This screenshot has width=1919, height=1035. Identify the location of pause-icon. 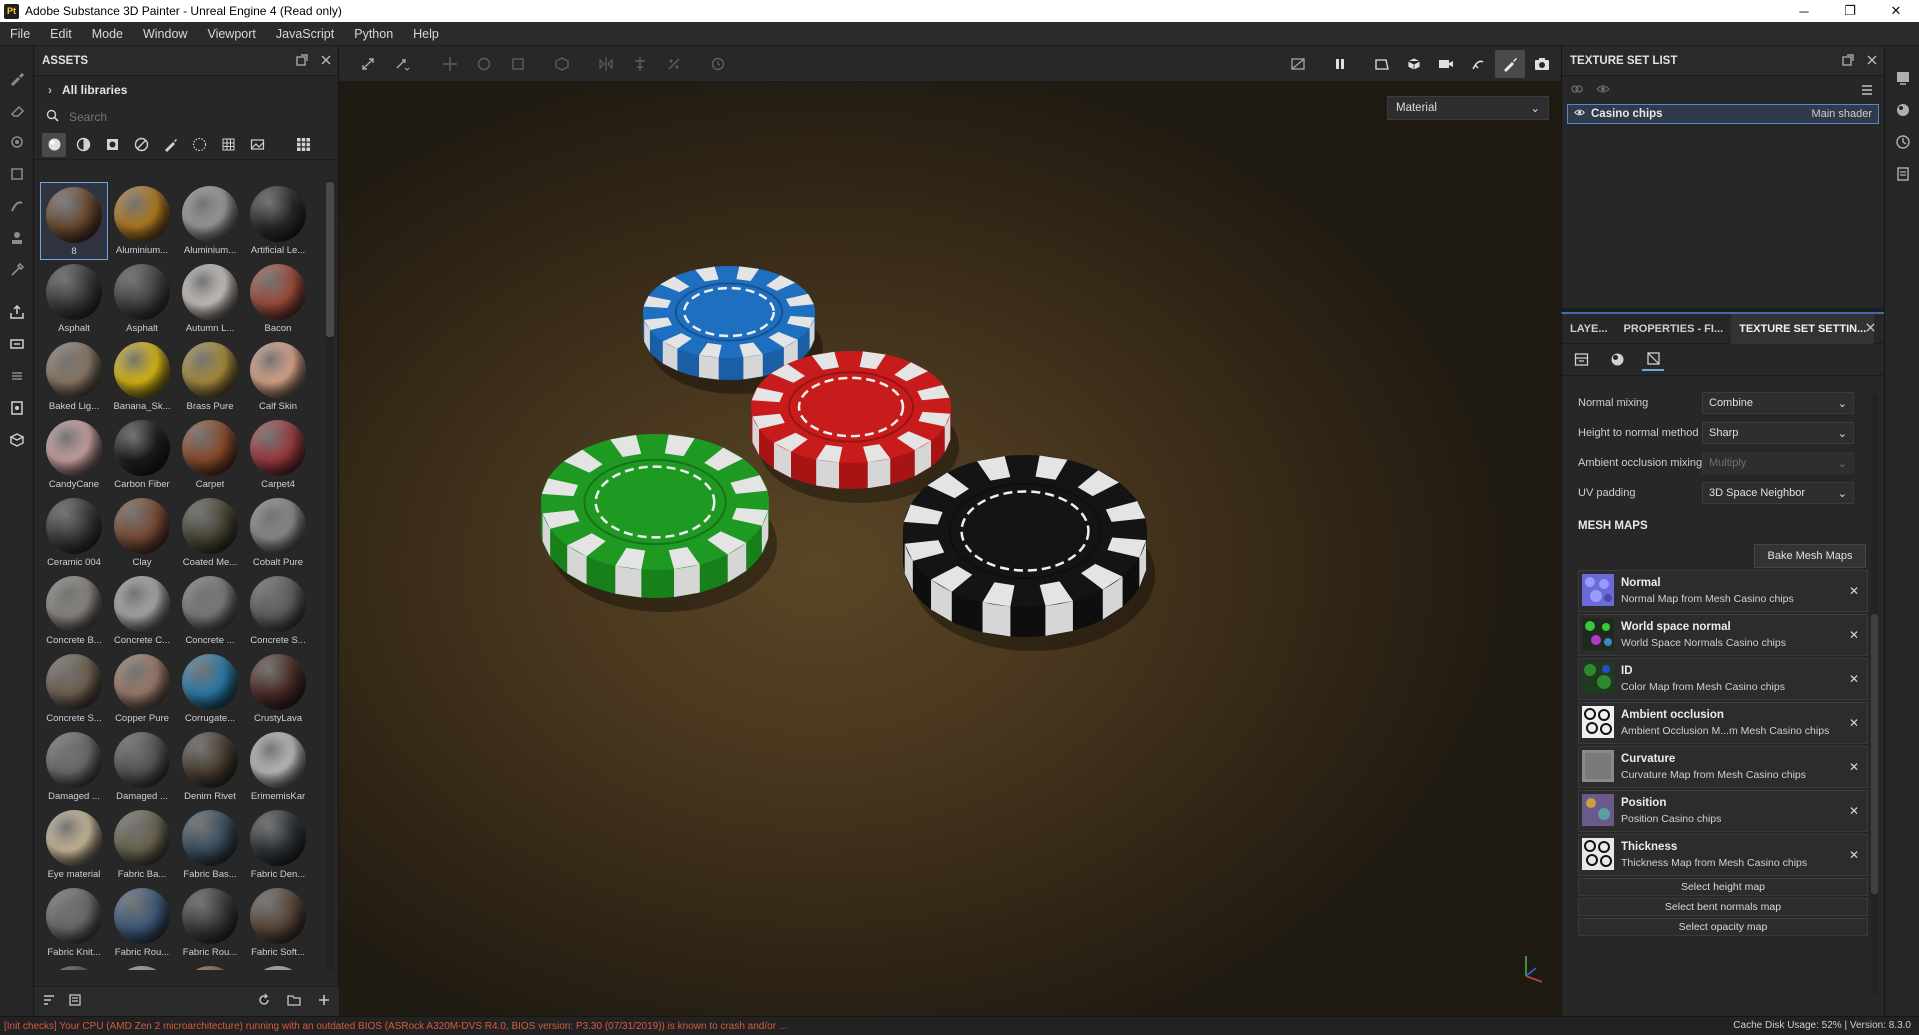
(1340, 64).